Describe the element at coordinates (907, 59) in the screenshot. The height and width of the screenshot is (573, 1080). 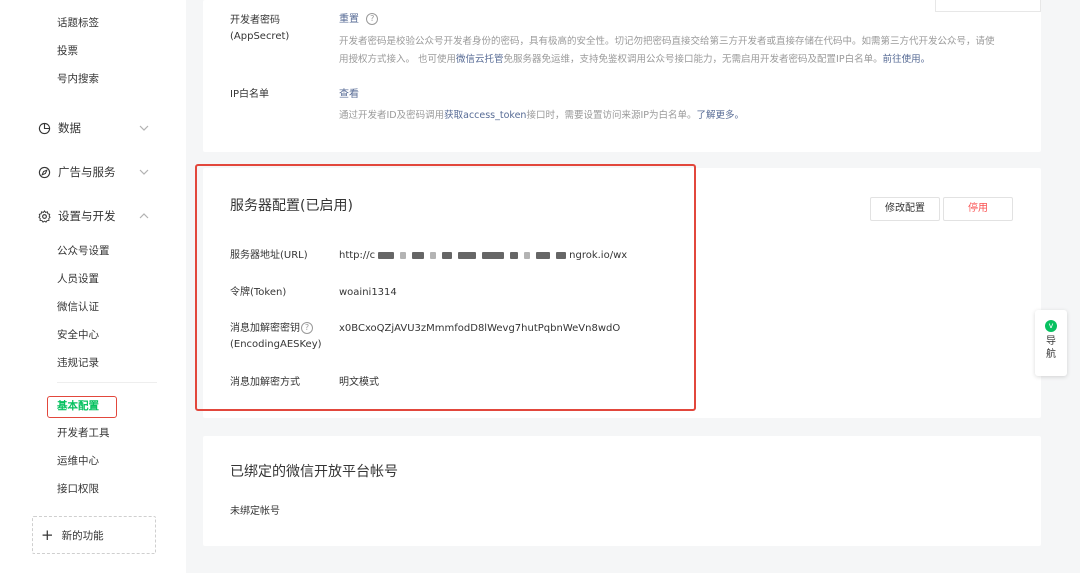
I see `go-use-link: 前往使用。` at that location.